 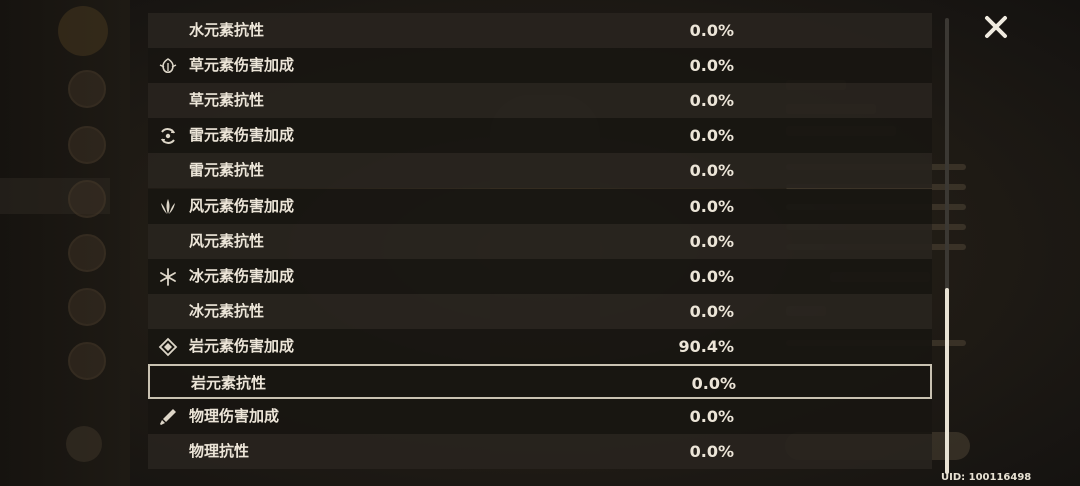 What do you see at coordinates (227, 170) in the screenshot?
I see `attribute-label: 雷元素抗性` at bounding box center [227, 170].